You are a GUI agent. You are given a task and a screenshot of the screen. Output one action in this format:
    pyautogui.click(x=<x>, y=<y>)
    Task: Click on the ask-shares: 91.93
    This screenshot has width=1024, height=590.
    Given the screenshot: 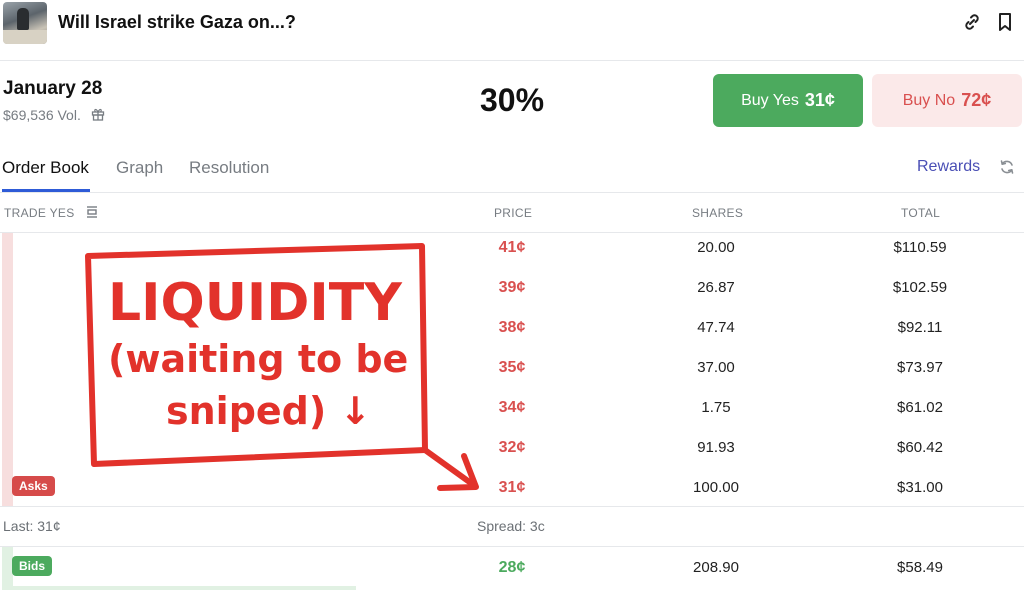 What is the action you would take?
    pyautogui.click(x=716, y=447)
    